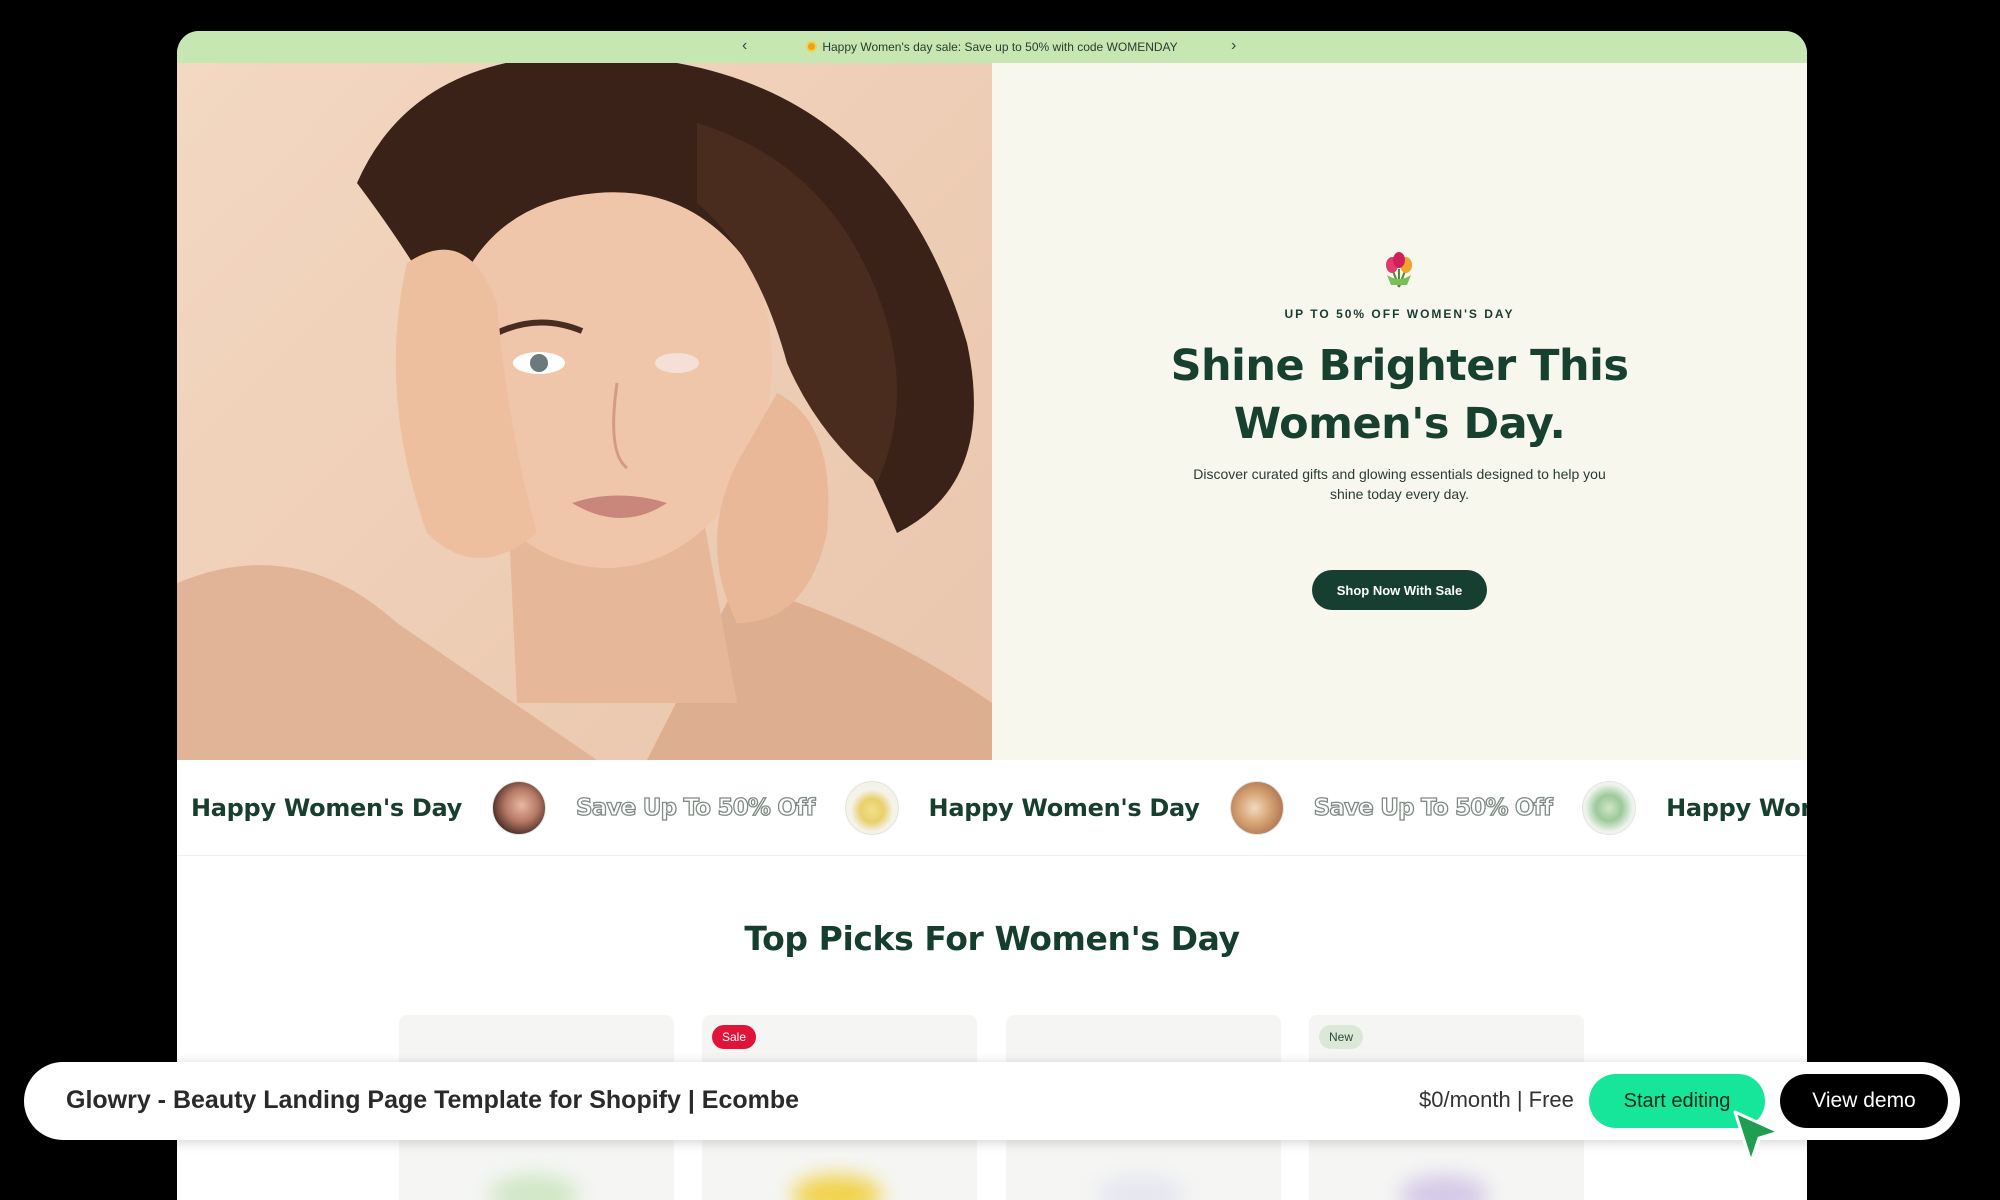 The image size is (2000, 1200). What do you see at coordinates (734, 1037) in the screenshot?
I see `sale-badge: Sale` at bounding box center [734, 1037].